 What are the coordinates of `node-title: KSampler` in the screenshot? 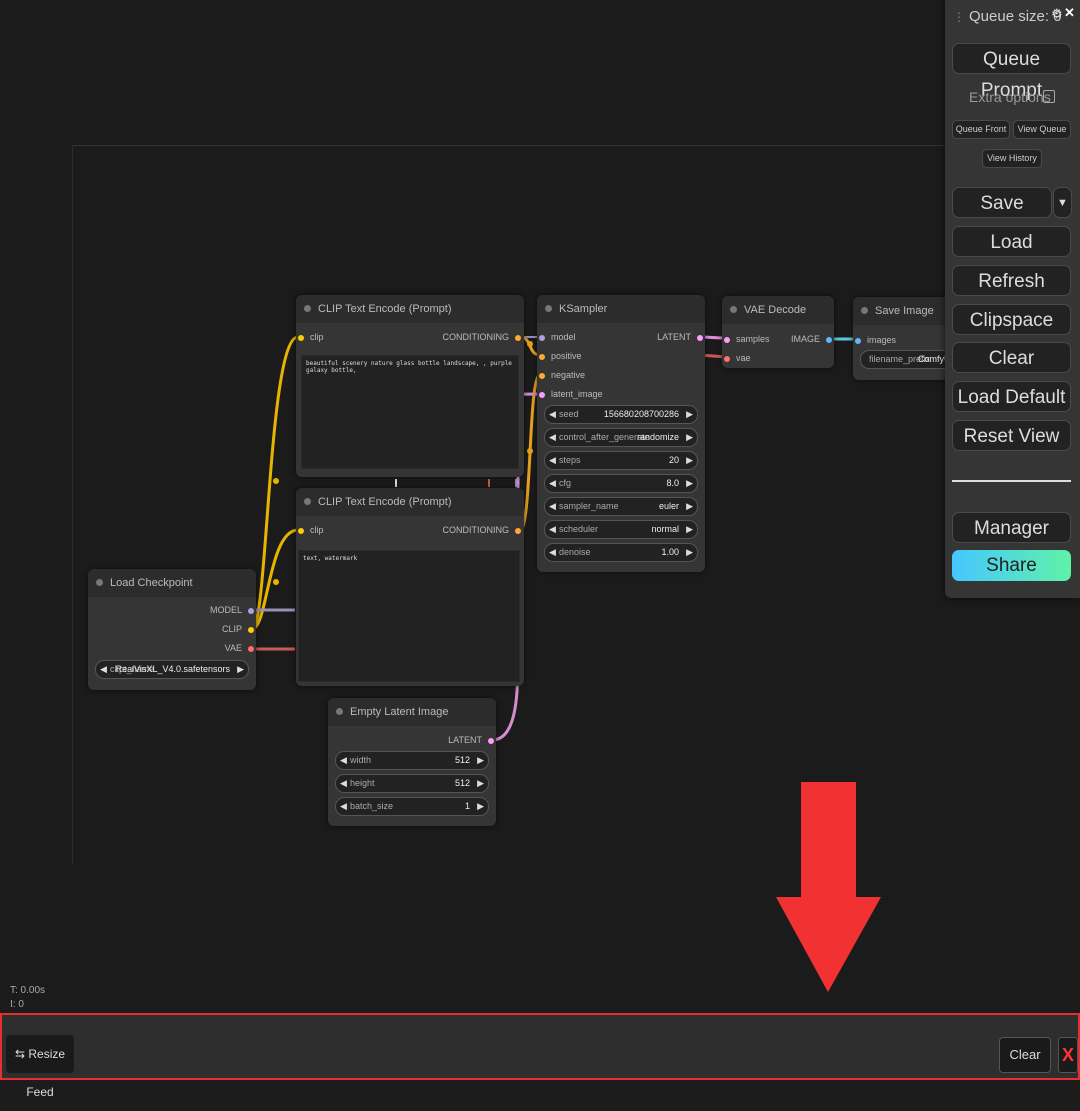 It's located at (583, 309).